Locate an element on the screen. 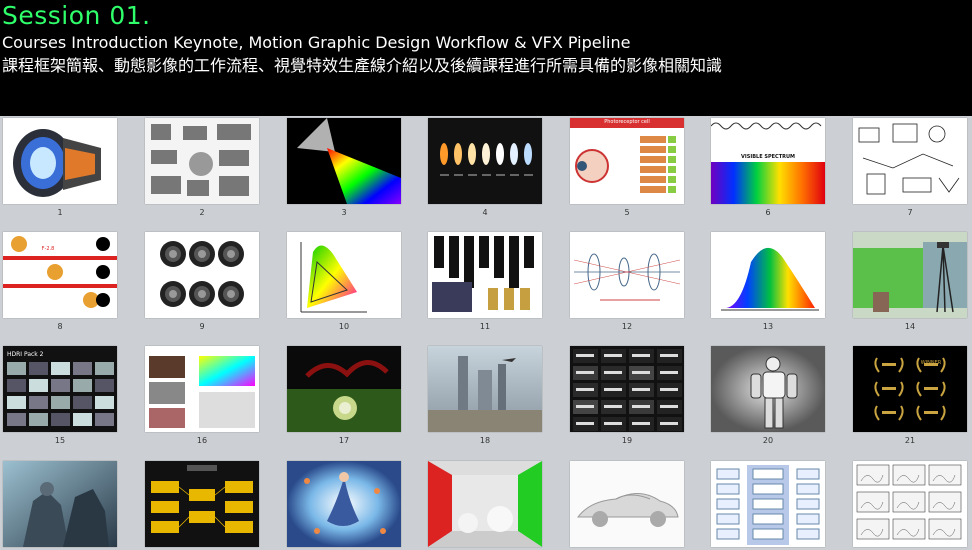 The height and width of the screenshot is (550, 972). slide-thumbnail: 4 is located at coordinates (485, 167).